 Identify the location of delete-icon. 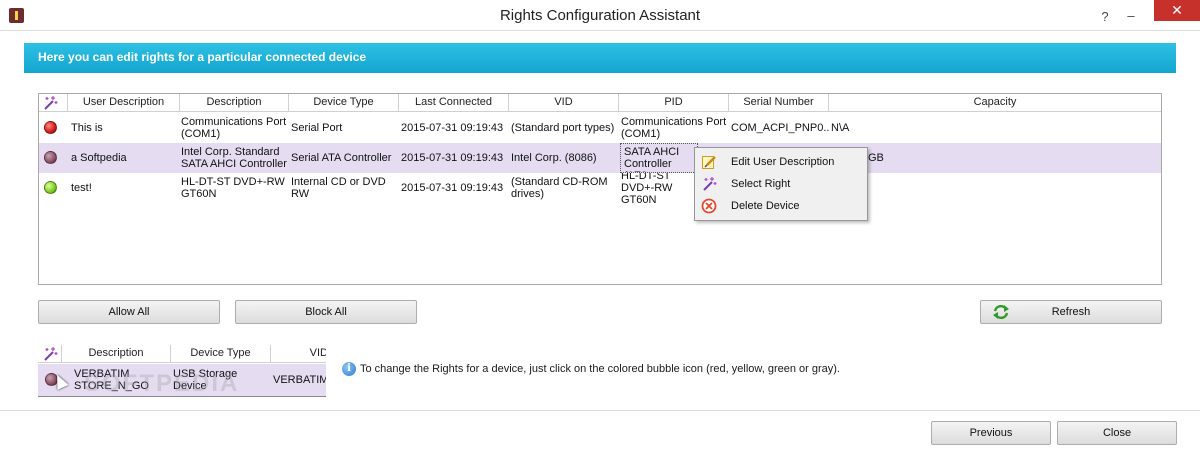
(709, 206).